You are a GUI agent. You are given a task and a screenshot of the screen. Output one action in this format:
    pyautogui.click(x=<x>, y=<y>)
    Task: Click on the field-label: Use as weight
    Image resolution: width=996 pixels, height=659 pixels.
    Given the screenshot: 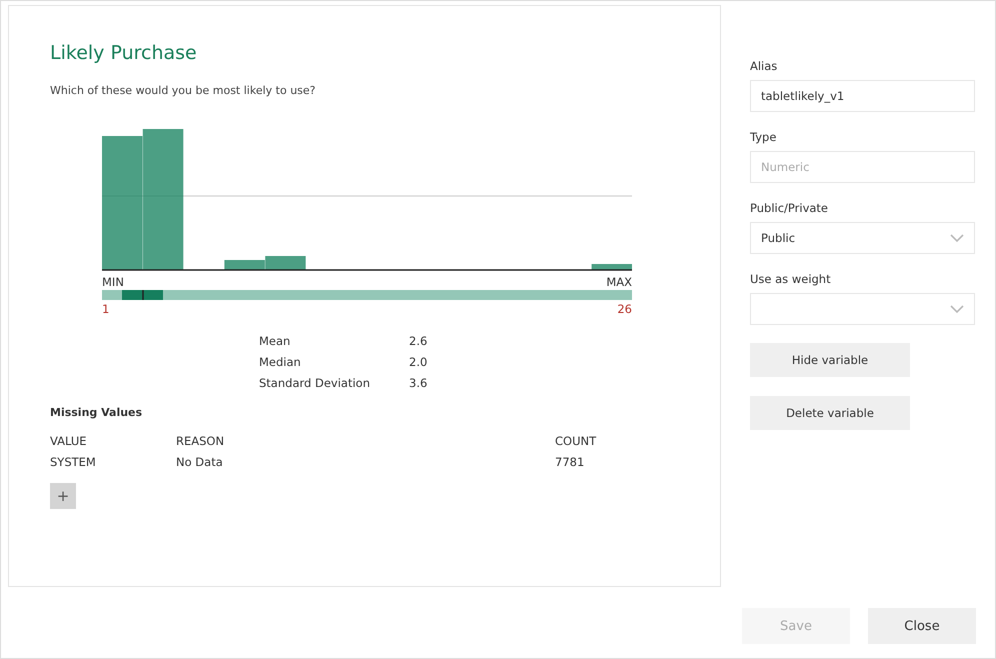 What is the action you would take?
    pyautogui.click(x=791, y=279)
    